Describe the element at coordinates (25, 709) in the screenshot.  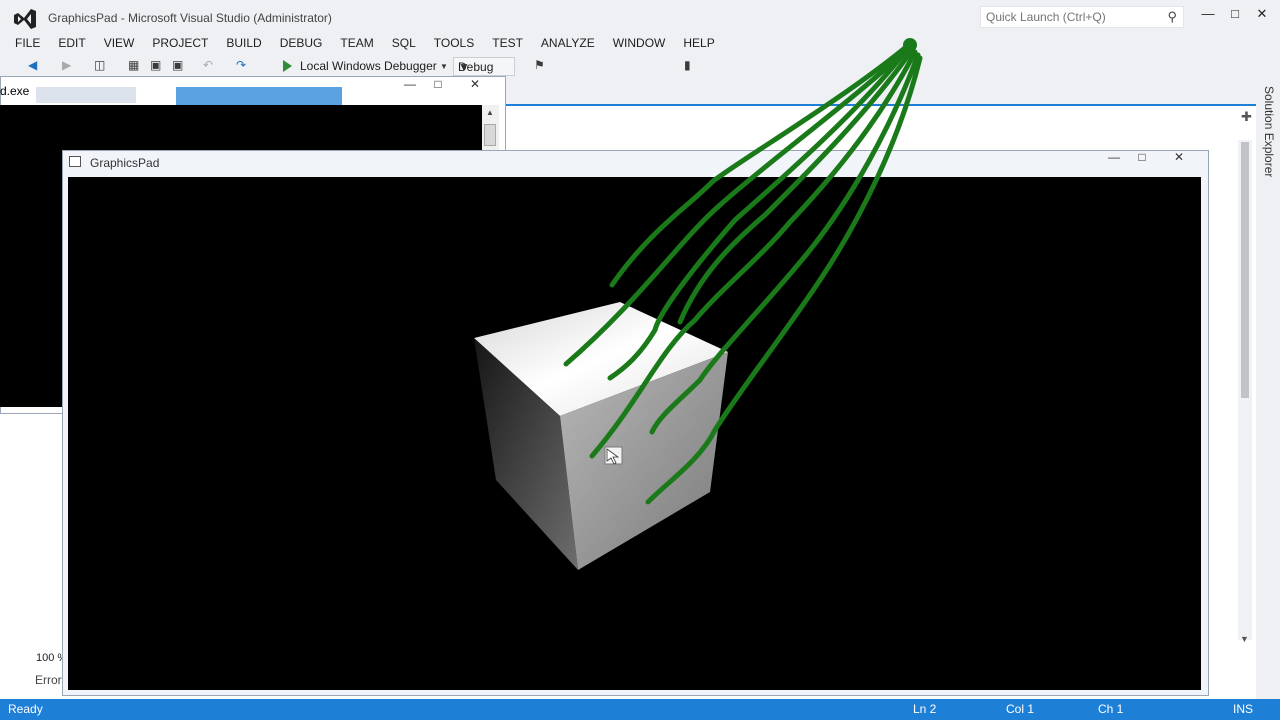
I see `status-ready: Ready` at that location.